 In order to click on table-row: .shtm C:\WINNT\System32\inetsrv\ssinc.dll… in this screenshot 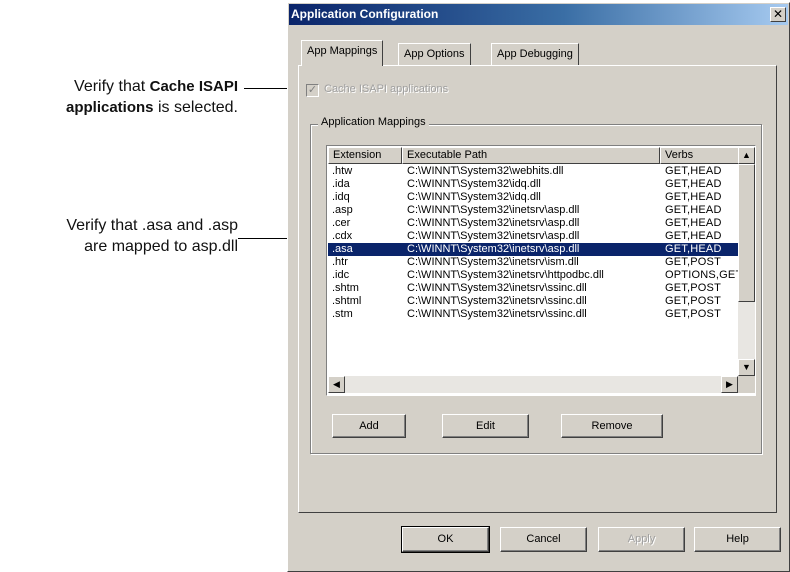, I will do `click(533, 288)`.